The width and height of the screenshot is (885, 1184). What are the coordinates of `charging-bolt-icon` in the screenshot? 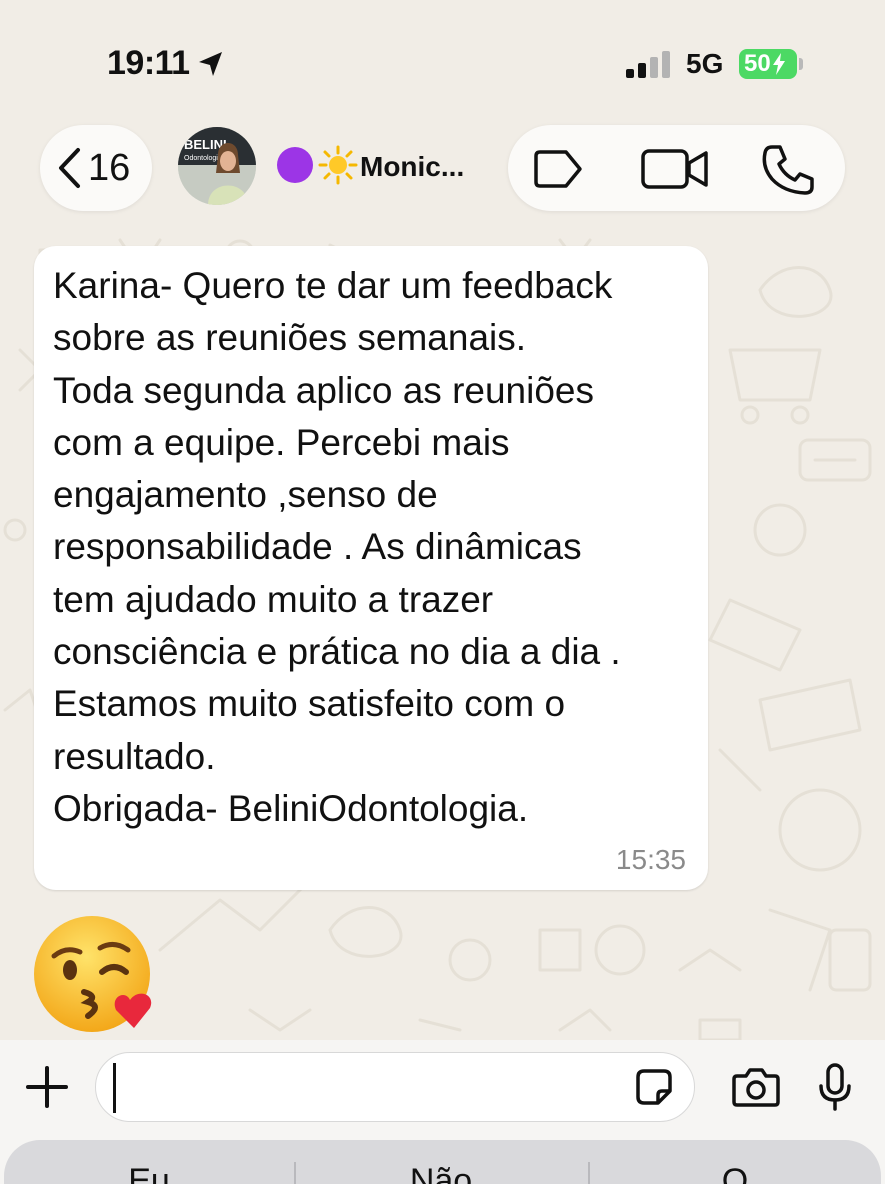 It's located at (778, 64).